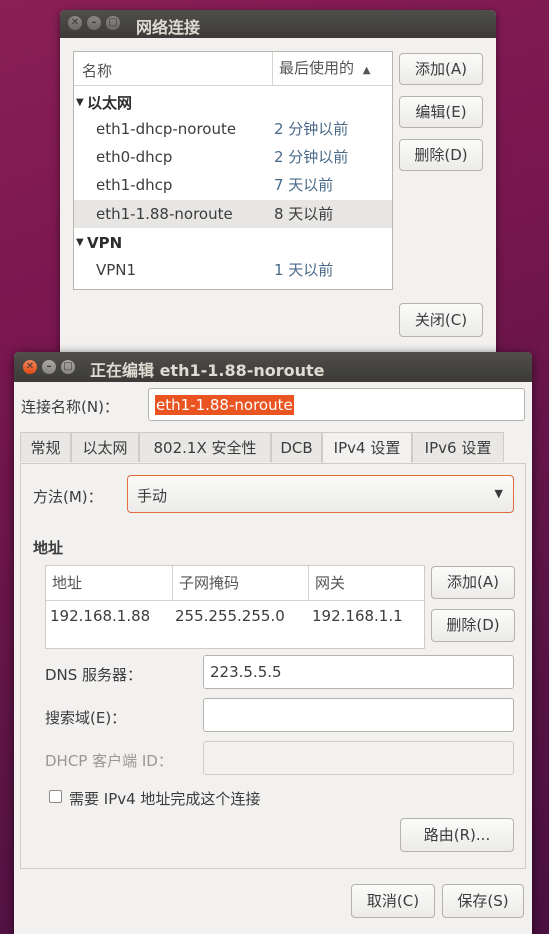  Describe the element at coordinates (278, 24) in the screenshot. I see `titlebar: ✕ – □ 网络连接` at that location.